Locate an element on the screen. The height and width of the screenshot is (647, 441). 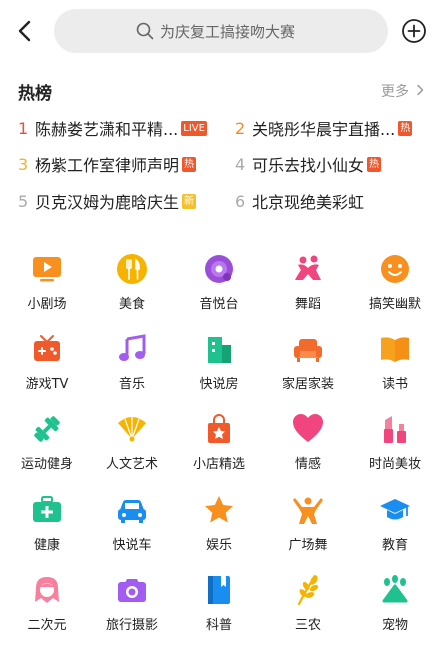
hot-list-item: 4 可乐去找小仙女热 is located at coordinates (308, 164).